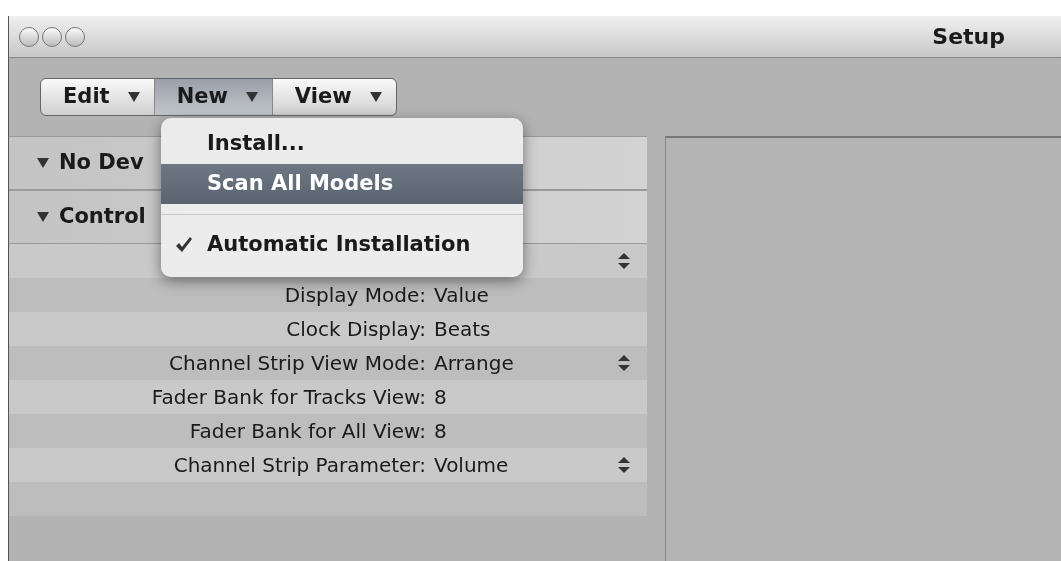 The height and width of the screenshot is (561, 1061). Describe the element at coordinates (101, 163) in the screenshot. I see `section-title: No Dev` at that location.